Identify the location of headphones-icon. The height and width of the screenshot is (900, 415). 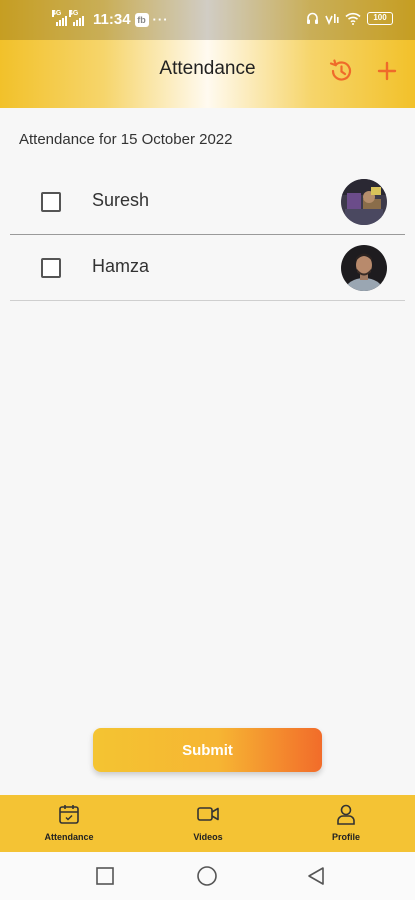
(312, 18).